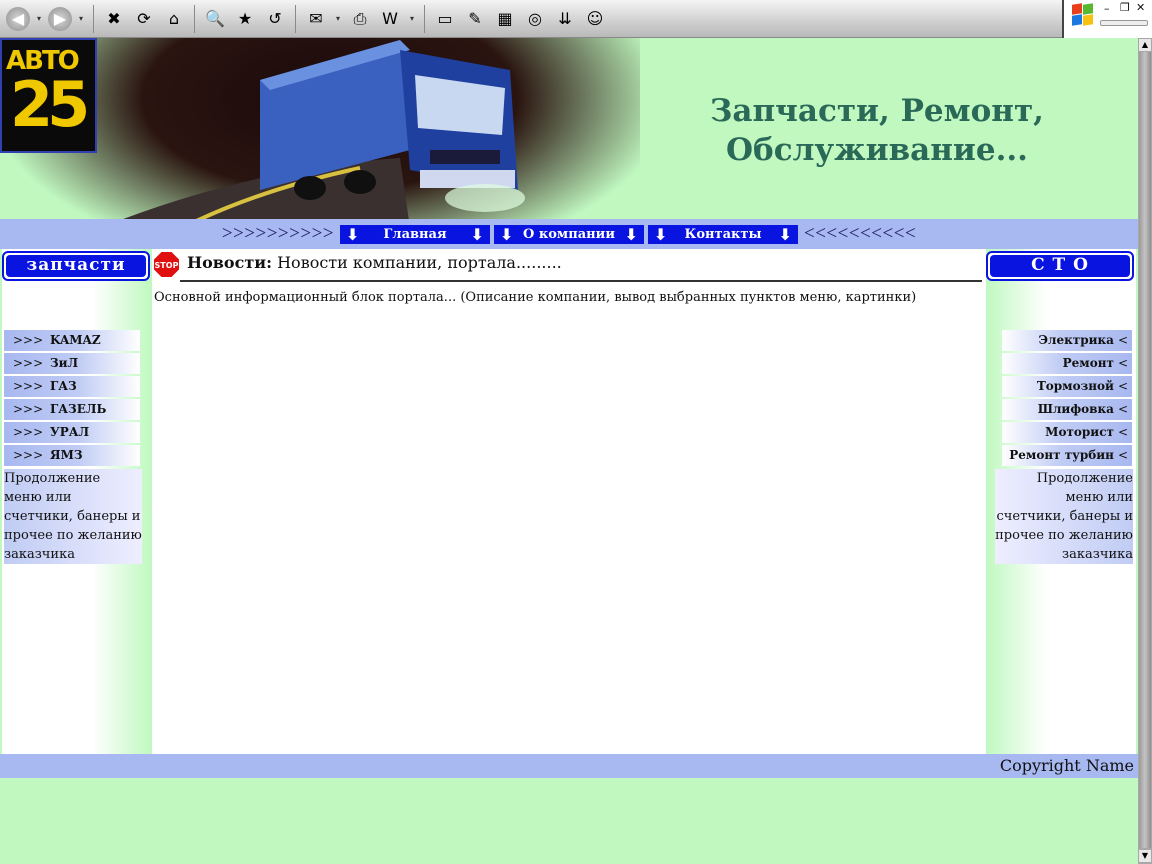 The height and width of the screenshot is (864, 1152). I want to click on stop-icon: ✖, so click(114, 19).